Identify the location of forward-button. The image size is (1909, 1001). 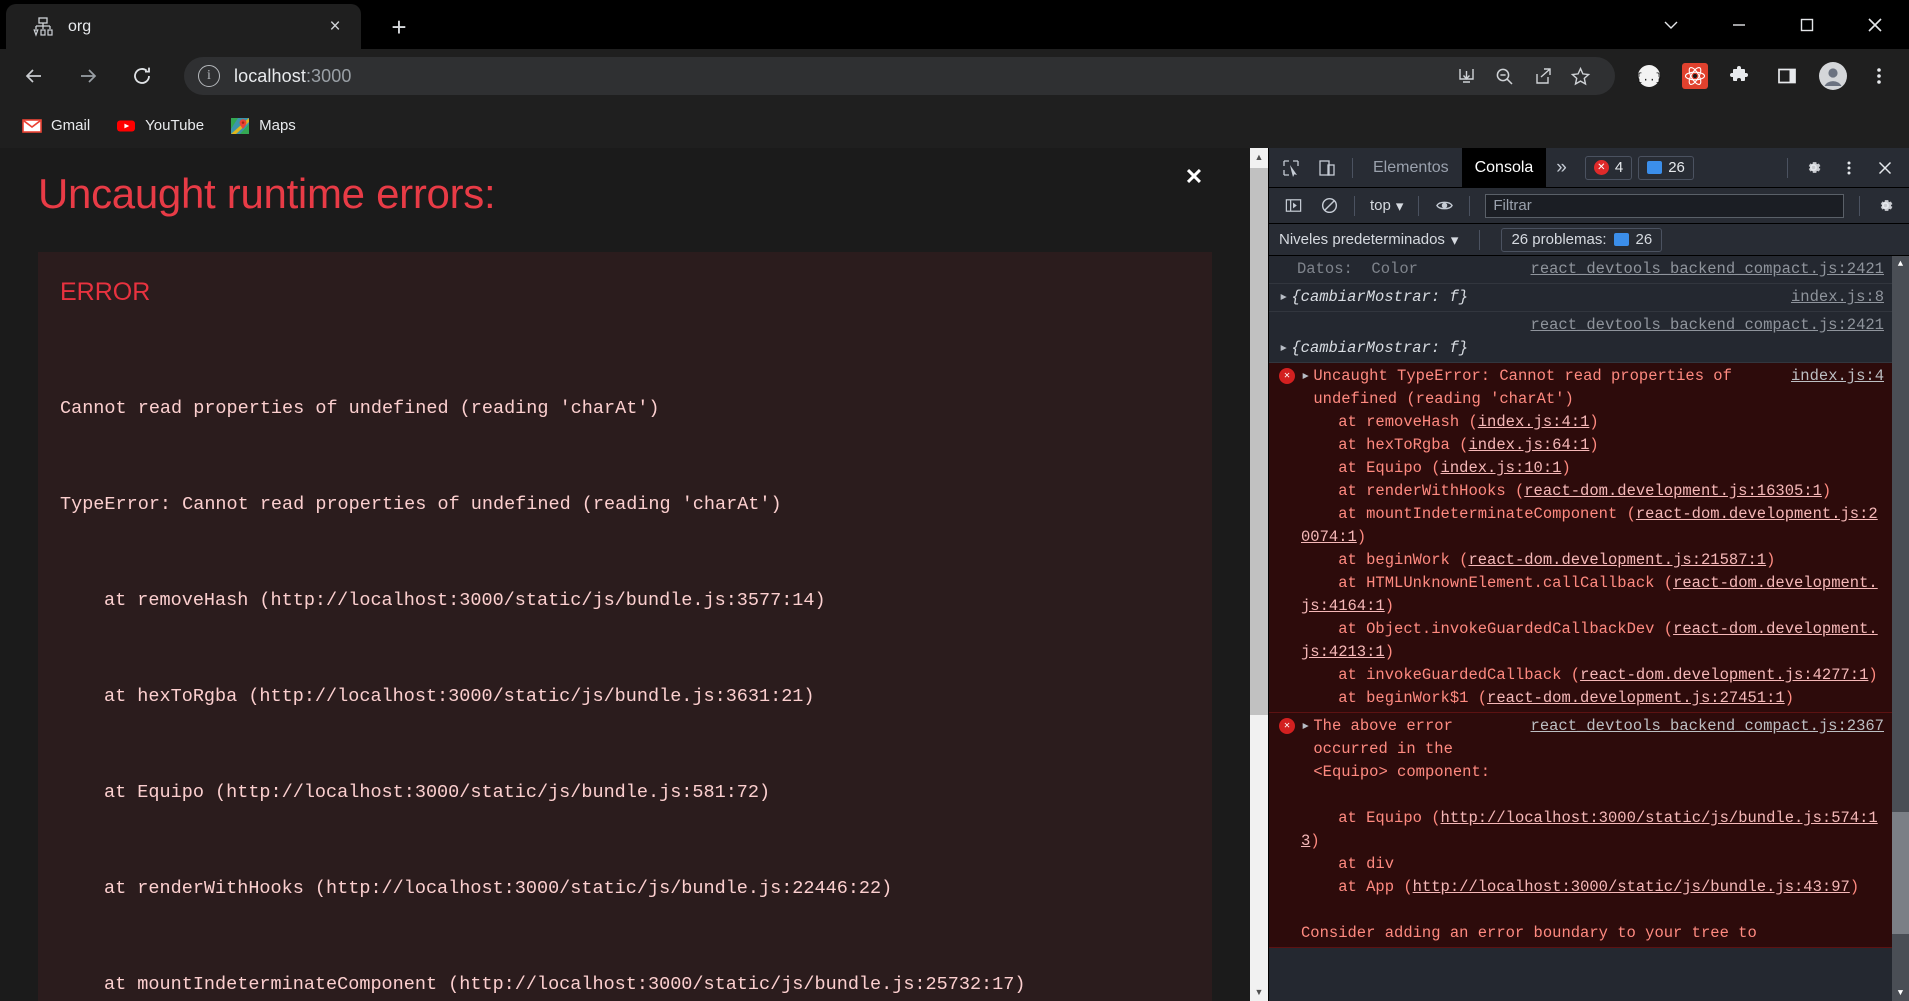
(88, 76).